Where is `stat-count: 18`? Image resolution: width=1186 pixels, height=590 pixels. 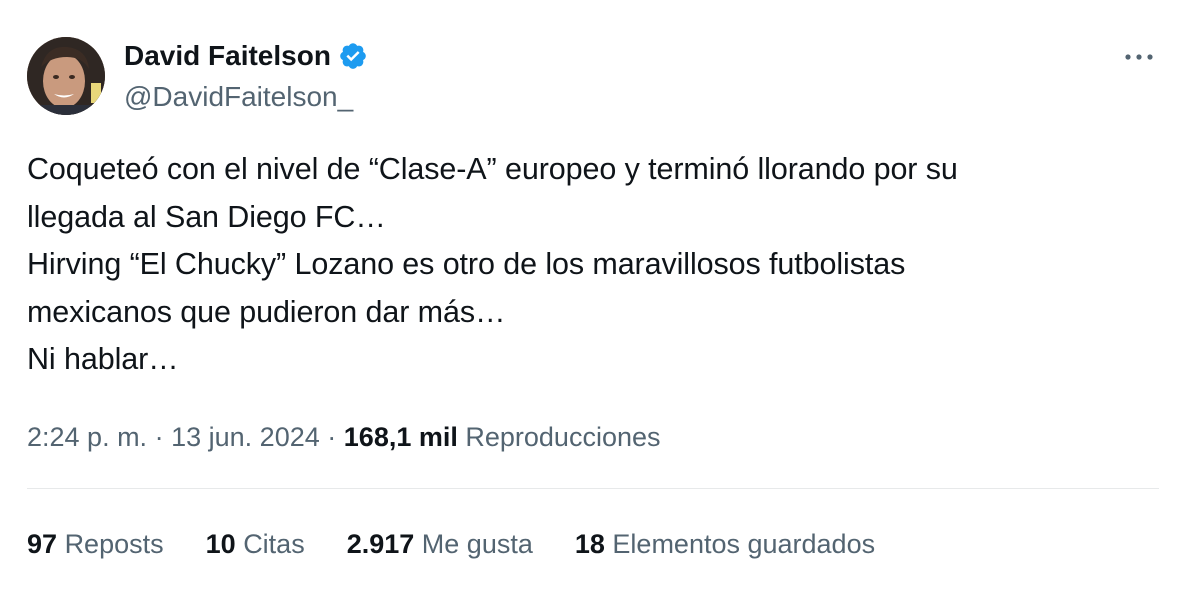
stat-count: 18 is located at coordinates (589, 544).